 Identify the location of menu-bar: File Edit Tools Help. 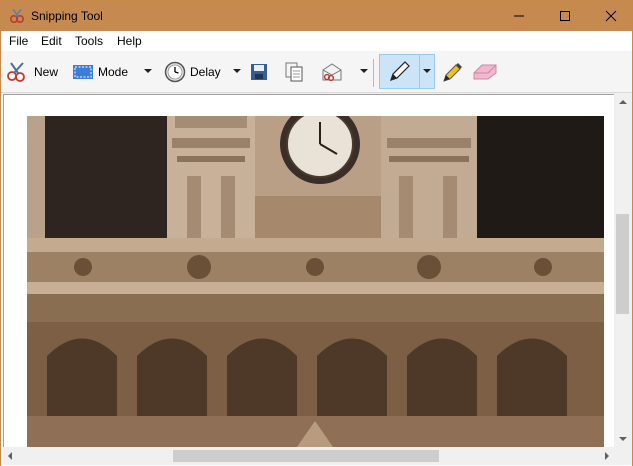
(316, 41).